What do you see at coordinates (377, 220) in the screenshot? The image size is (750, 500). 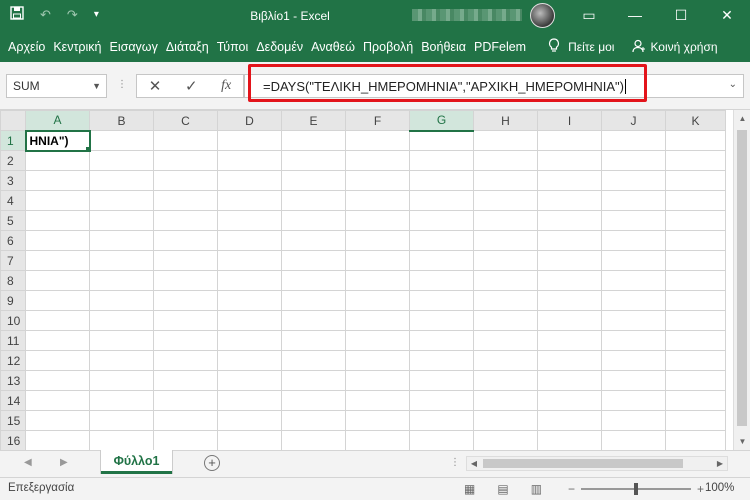 I see `cell-f5` at bounding box center [377, 220].